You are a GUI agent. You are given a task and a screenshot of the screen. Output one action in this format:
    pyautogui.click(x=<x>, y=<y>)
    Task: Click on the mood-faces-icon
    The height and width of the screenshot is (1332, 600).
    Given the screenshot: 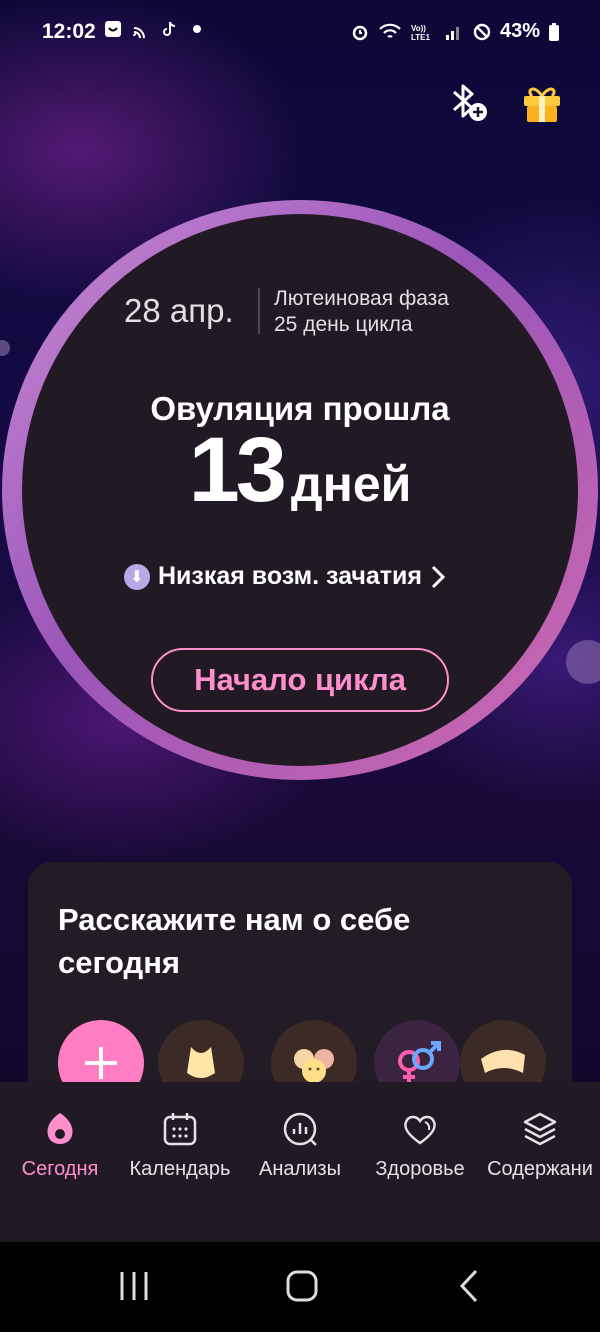 What is the action you would take?
    pyautogui.click(x=314, y=1065)
    